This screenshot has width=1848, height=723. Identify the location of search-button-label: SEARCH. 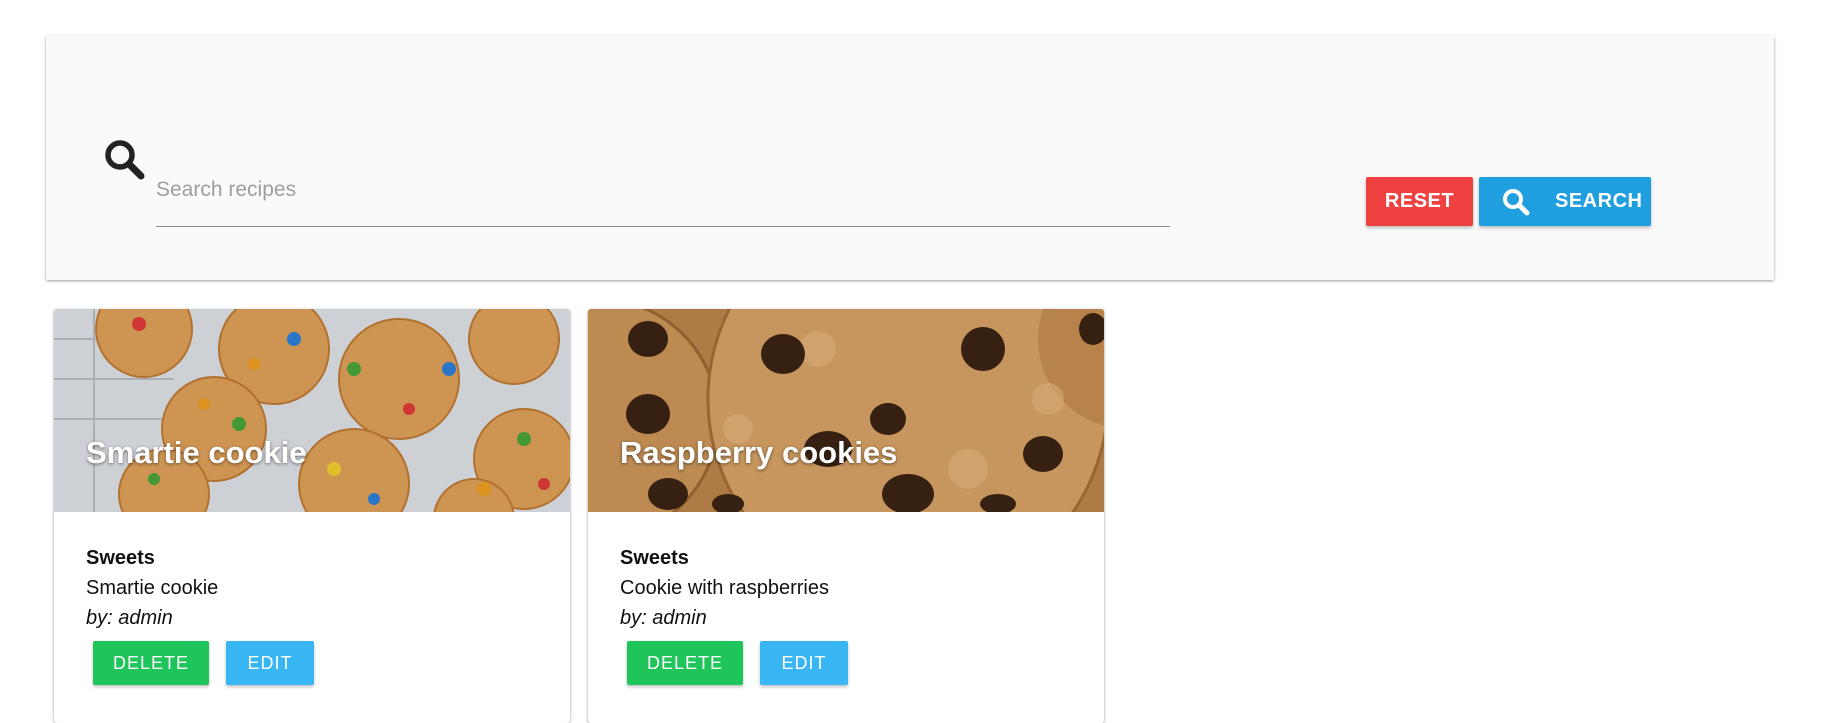
(1599, 201).